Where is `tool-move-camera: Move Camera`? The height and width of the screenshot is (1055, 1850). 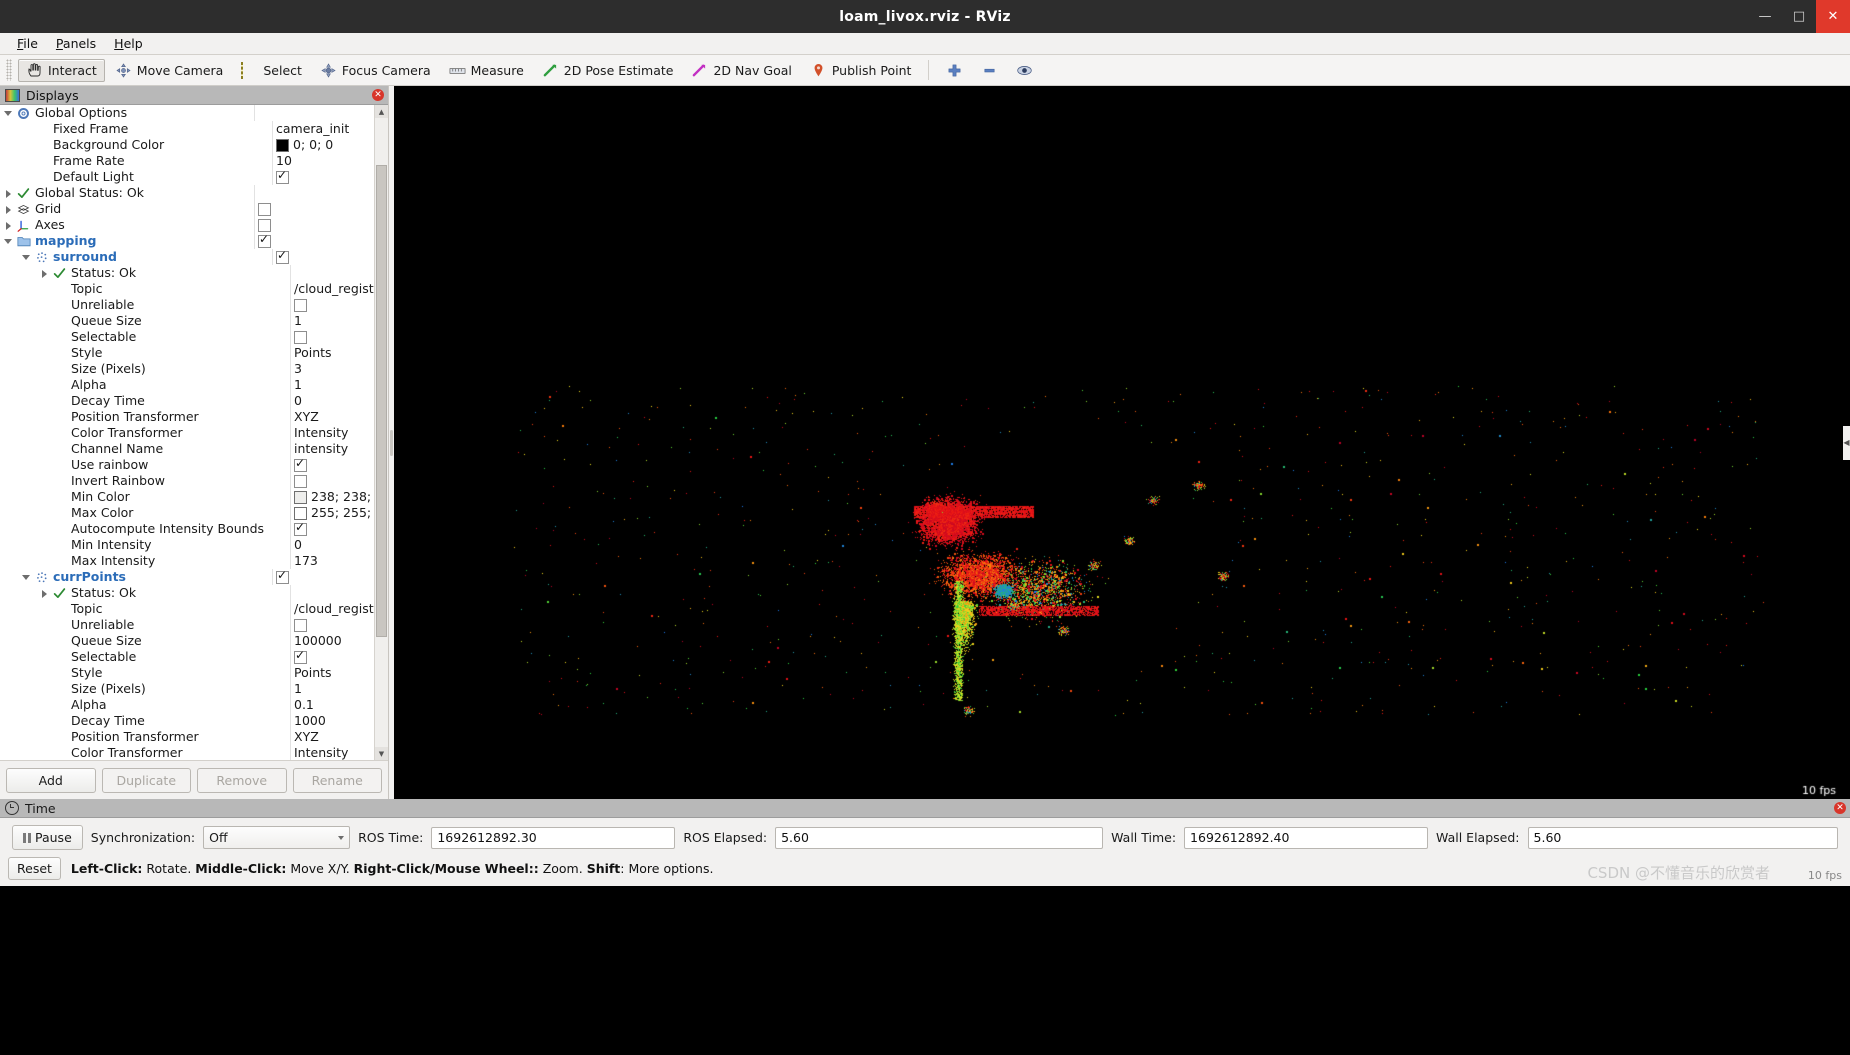
tool-move-camera: Move Camera is located at coordinates (169, 70).